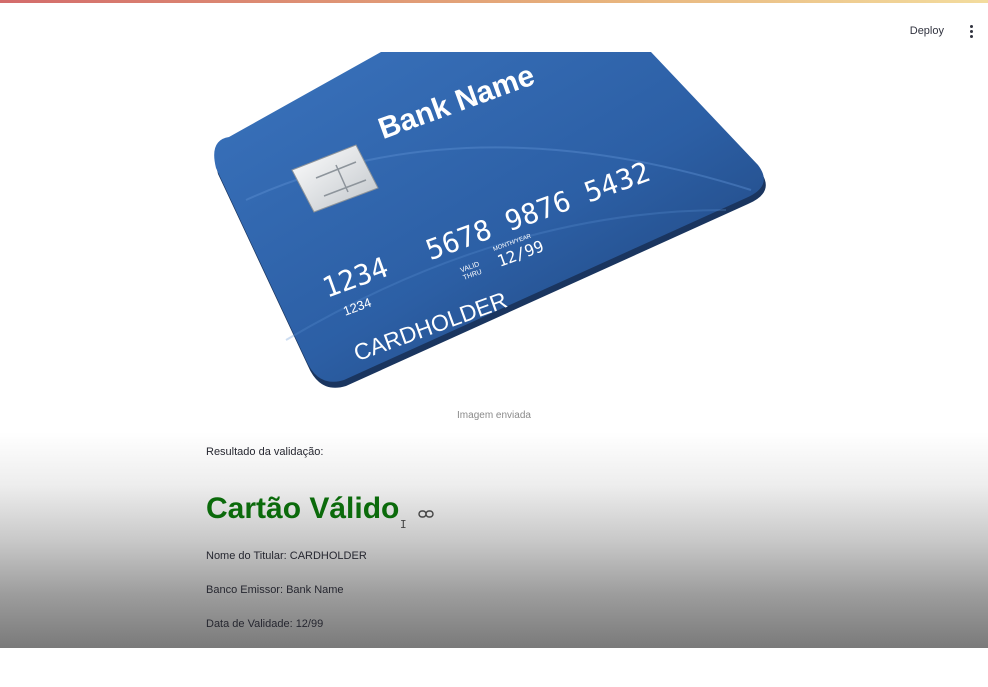 This screenshot has height=687, width=988. I want to click on result-label: Resultado da validação:, so click(265, 452).